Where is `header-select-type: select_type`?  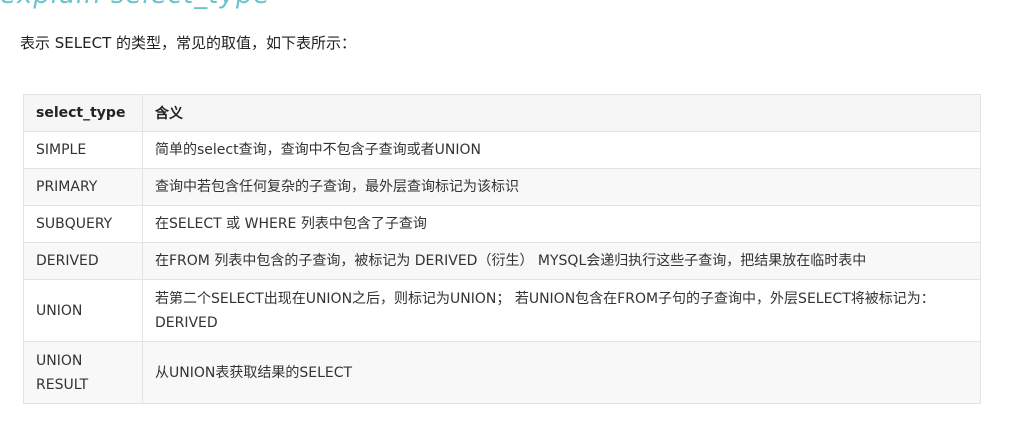 header-select-type: select_type is located at coordinates (83, 113).